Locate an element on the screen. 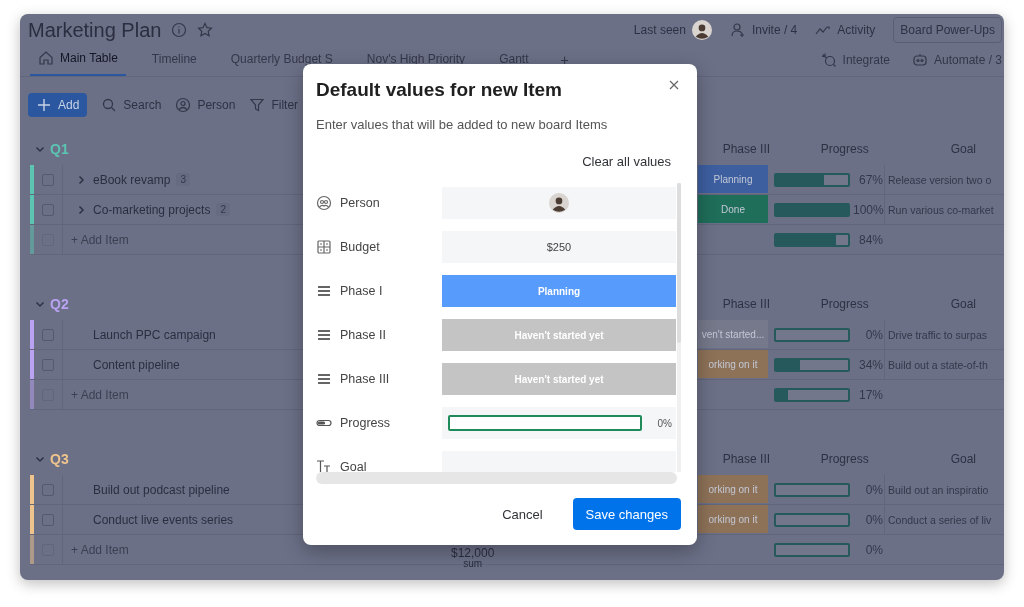 The image size is (1024, 607). numbers-icon is located at coordinates (324, 247).